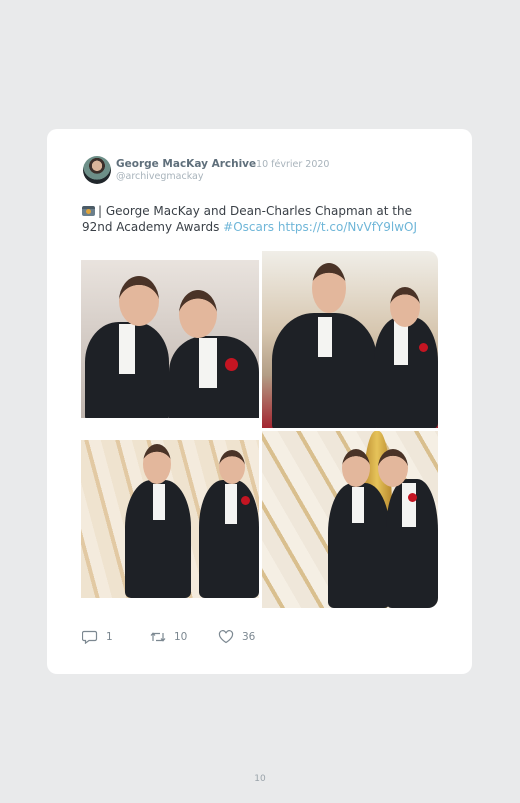 Image resolution: width=520 pixels, height=803 pixels. I want to click on speech-bubble-icon, so click(90, 637).